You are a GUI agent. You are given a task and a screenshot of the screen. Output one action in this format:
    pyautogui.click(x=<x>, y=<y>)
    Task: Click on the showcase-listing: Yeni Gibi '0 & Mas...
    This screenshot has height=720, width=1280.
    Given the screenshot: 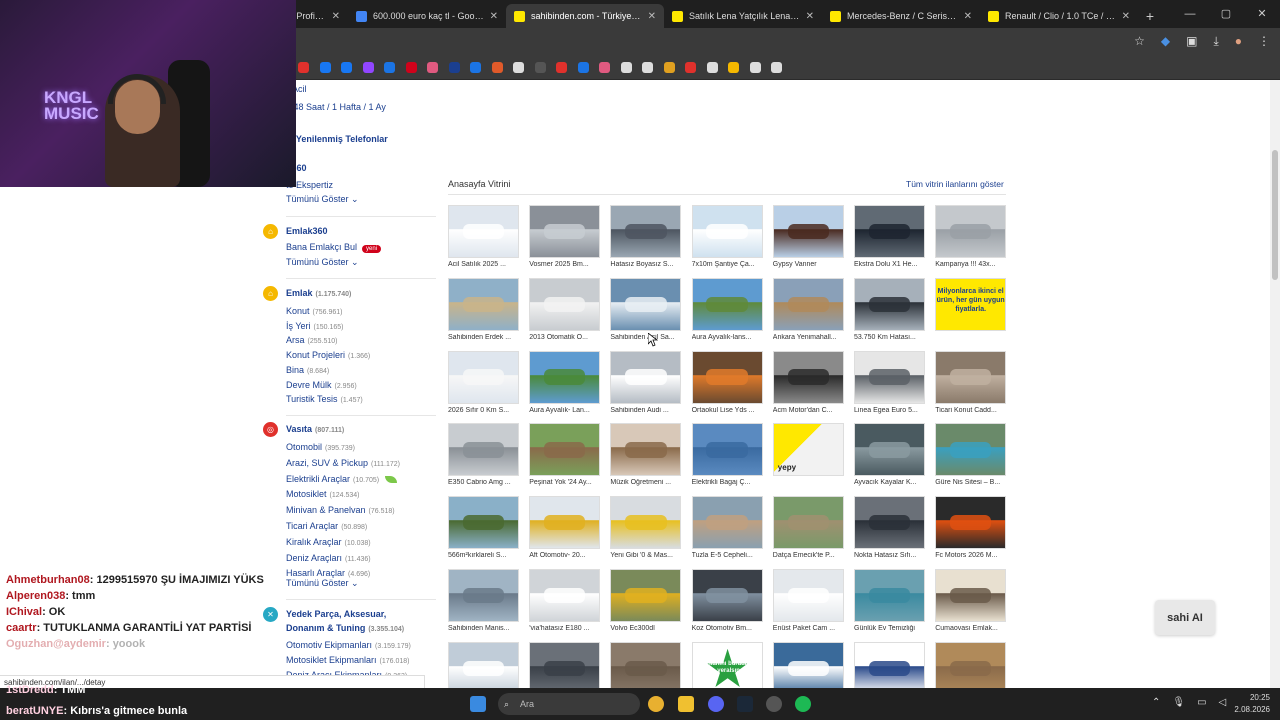 What is the action you would take?
    pyautogui.click(x=646, y=529)
    